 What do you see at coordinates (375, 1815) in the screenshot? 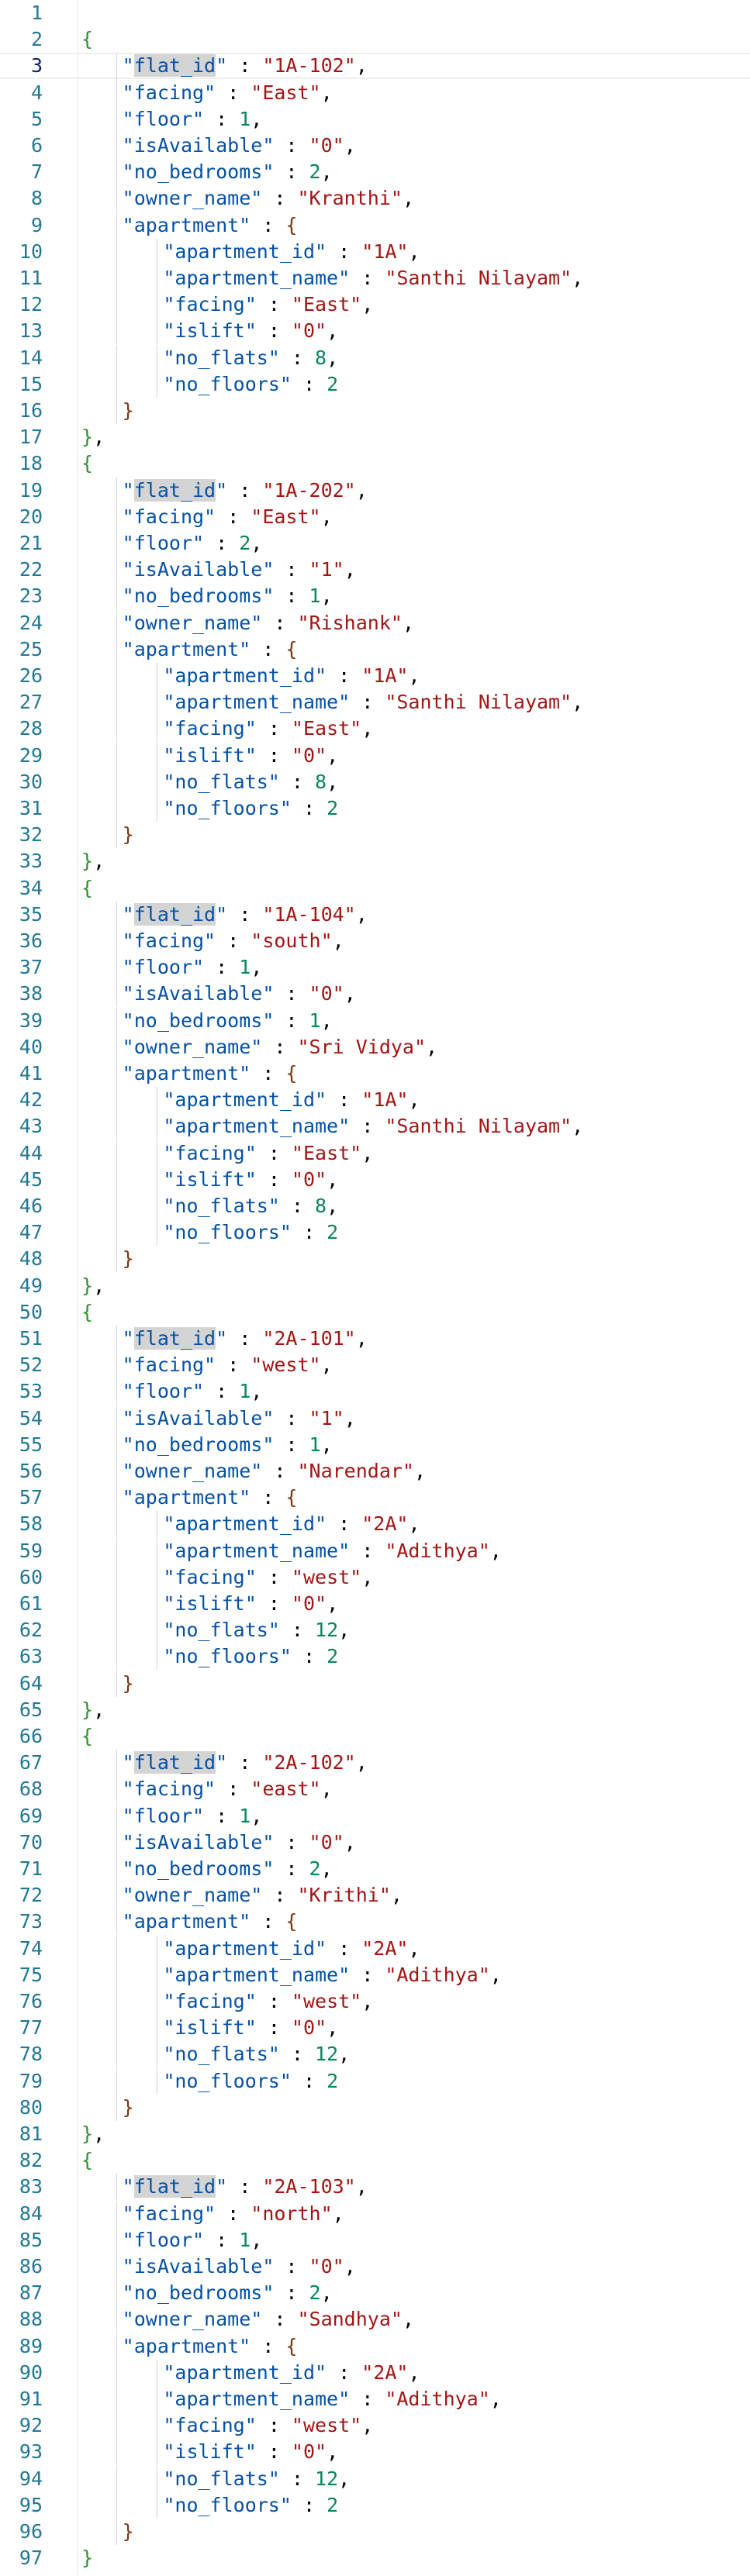
I see `code-line: 69 "floor" : 1,` at bounding box center [375, 1815].